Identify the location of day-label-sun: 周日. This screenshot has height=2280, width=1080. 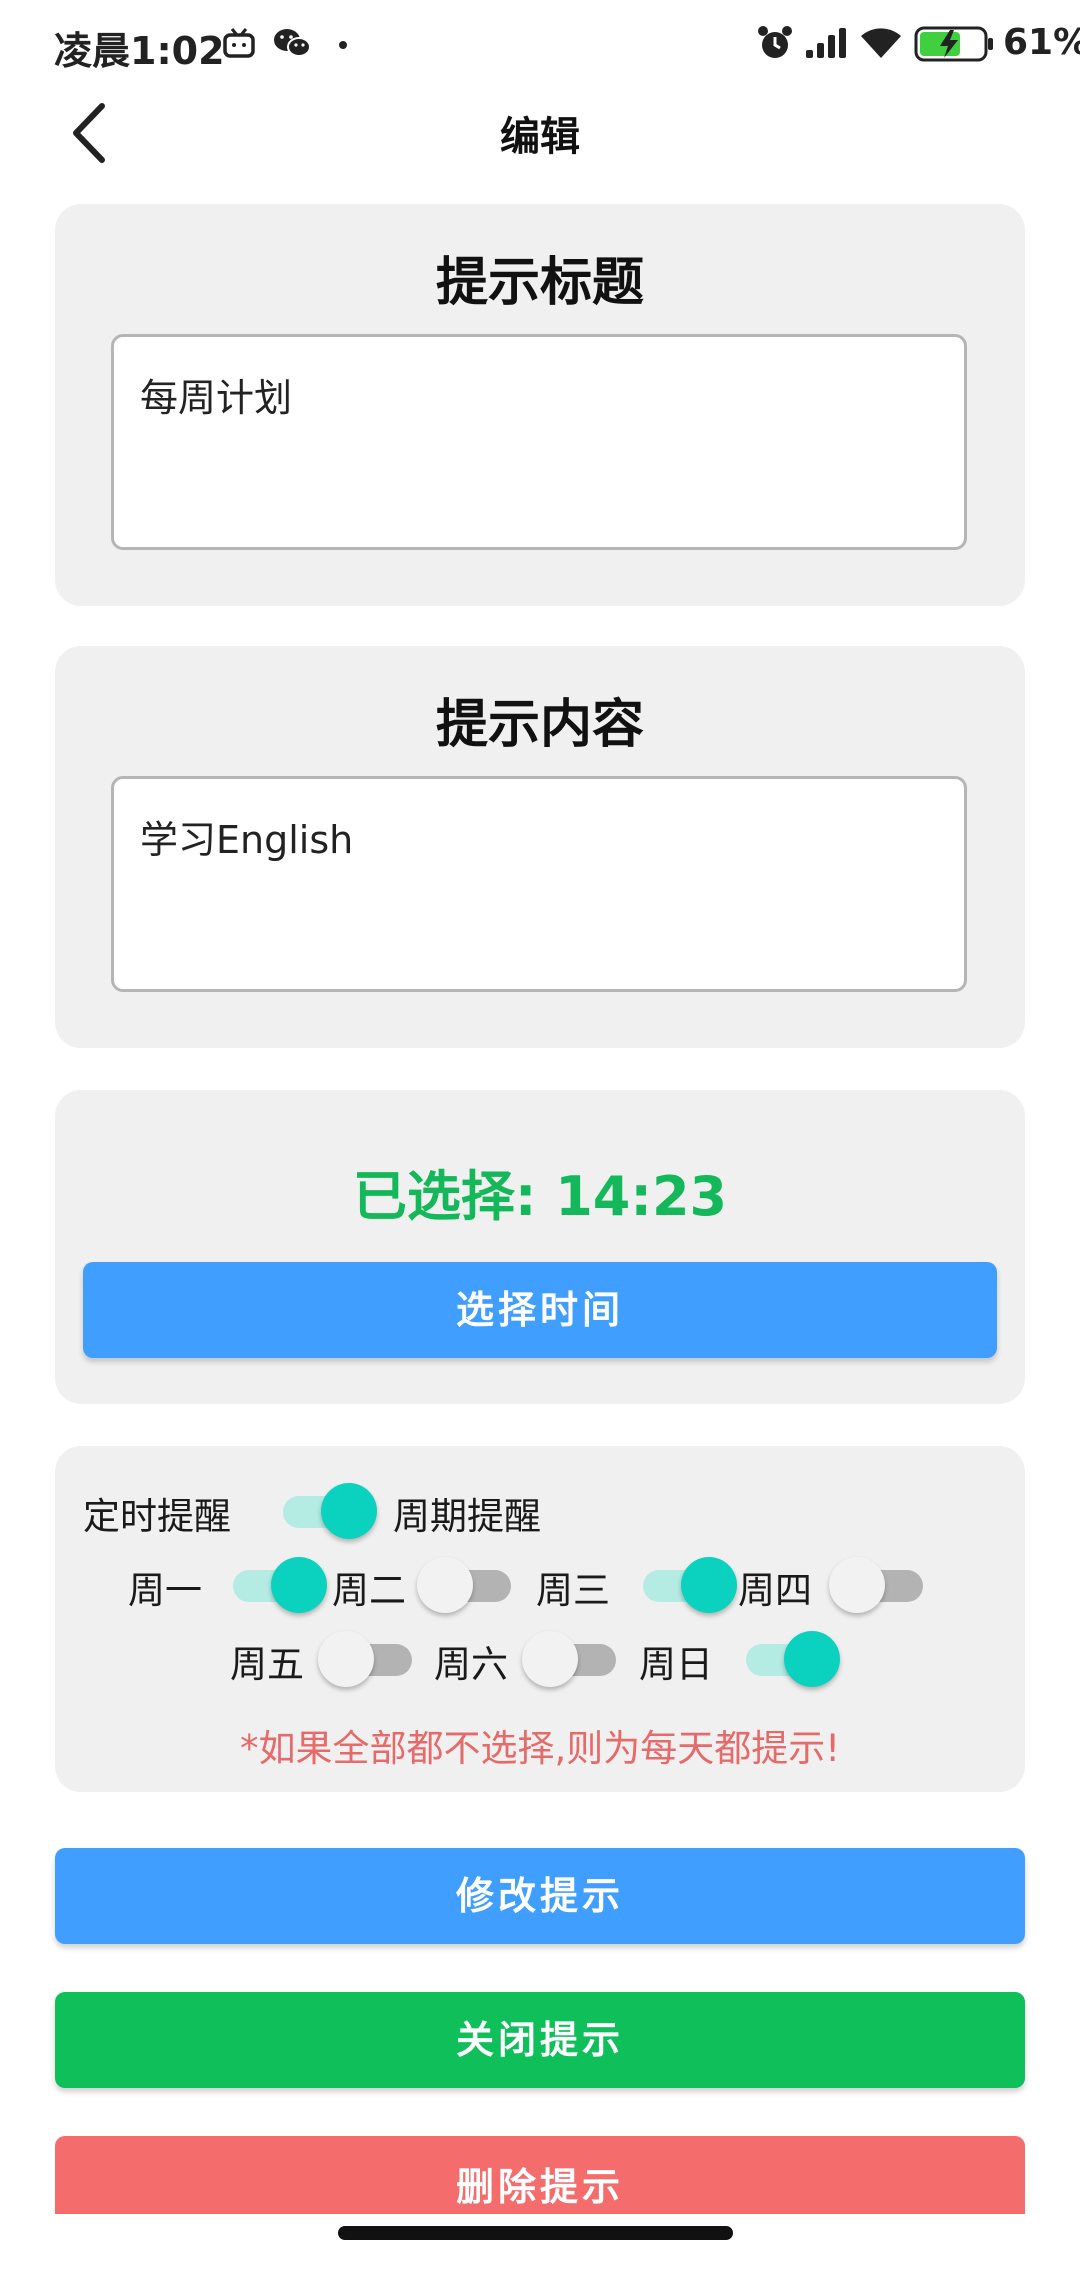
(676, 1664).